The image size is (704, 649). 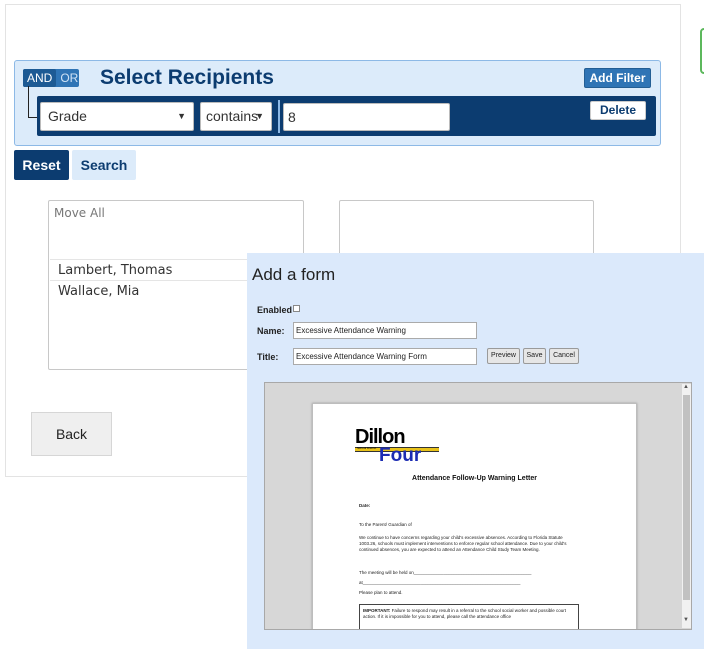 What do you see at coordinates (618, 110) in the screenshot?
I see `delete-filter-button: Delete` at bounding box center [618, 110].